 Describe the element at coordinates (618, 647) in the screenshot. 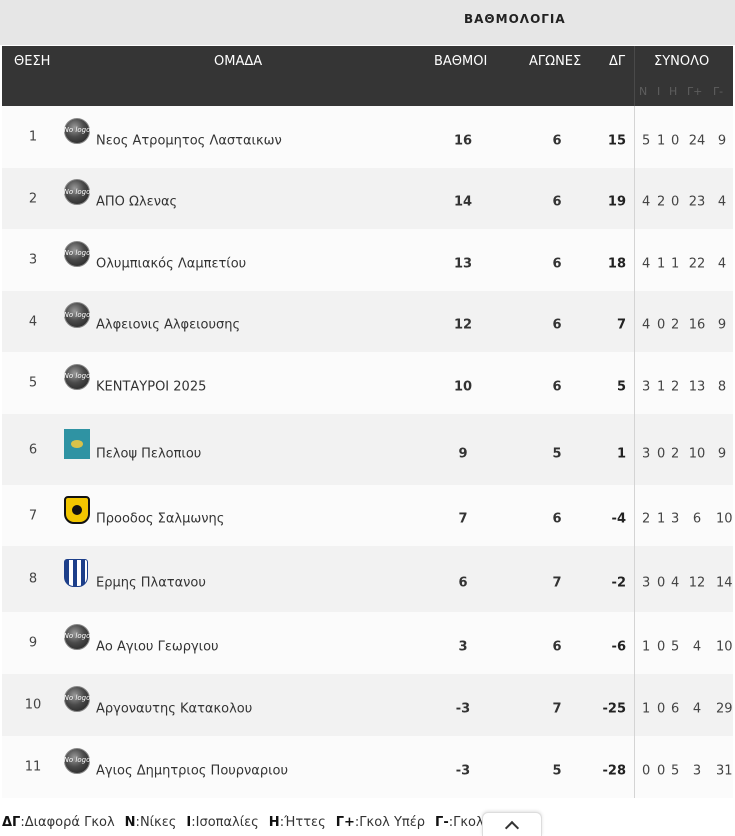

I see `team-goal-difference: -6` at that location.